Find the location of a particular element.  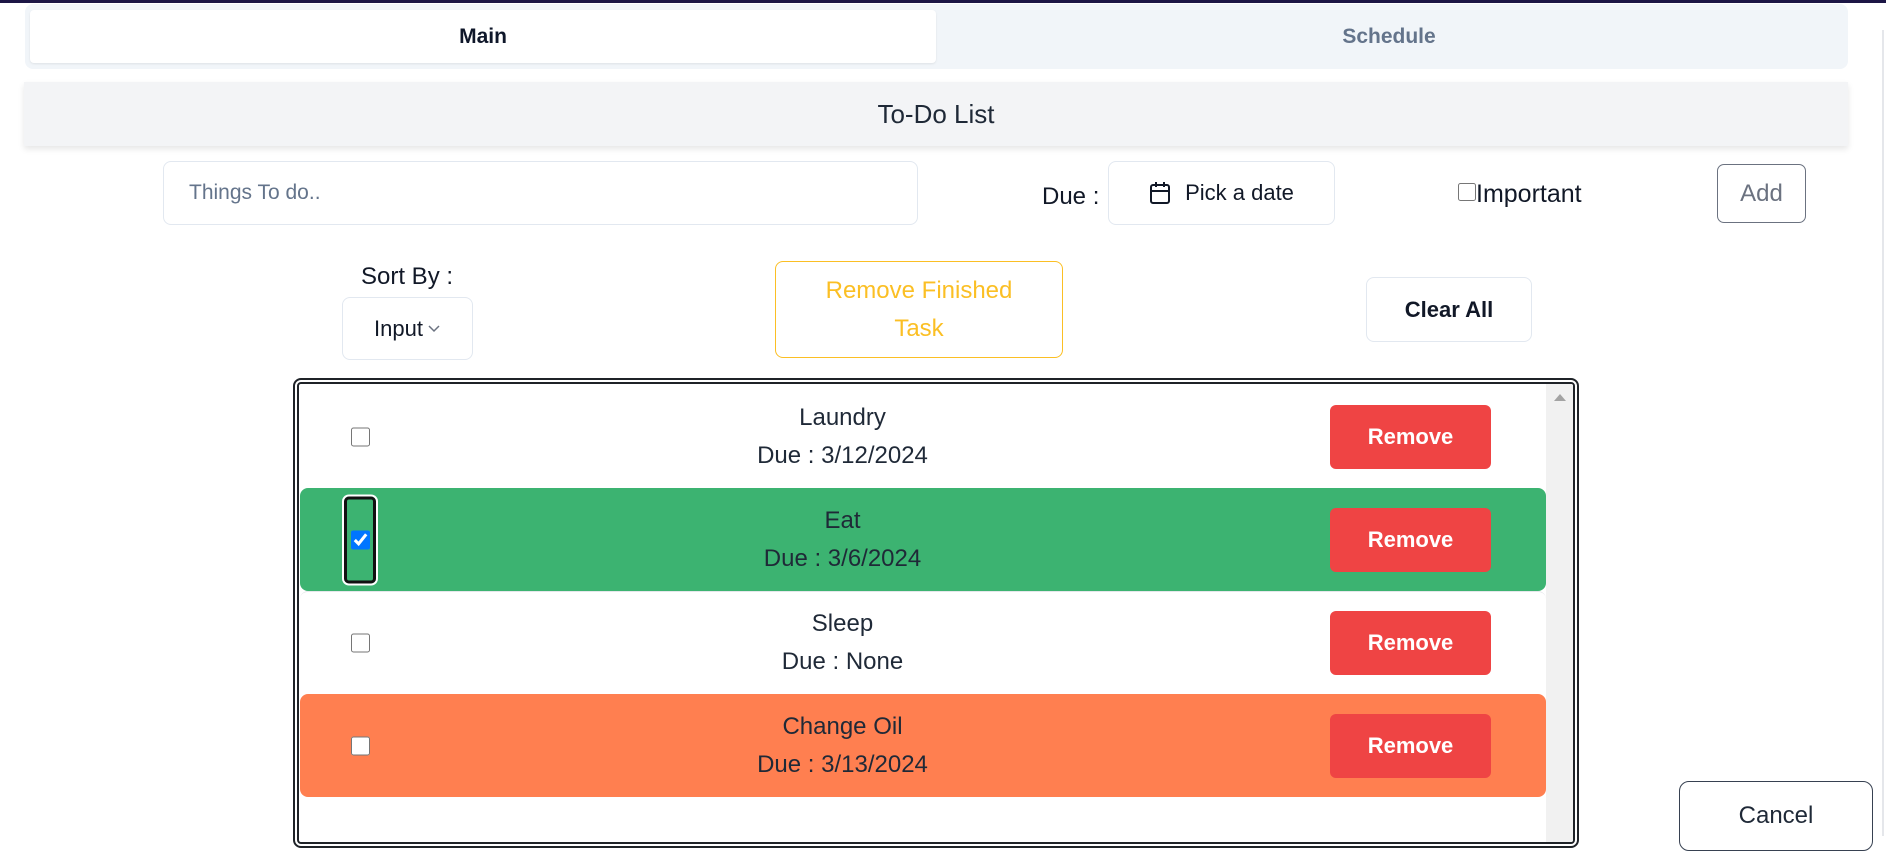

due-label: Due : is located at coordinates (1071, 196).